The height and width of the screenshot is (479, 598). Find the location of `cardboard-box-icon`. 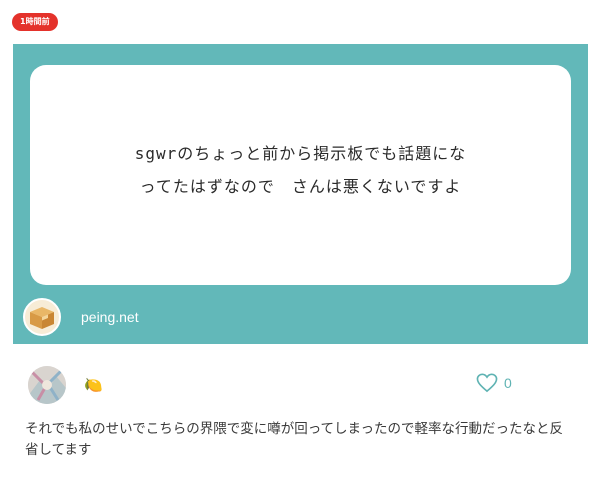

cardboard-box-icon is located at coordinates (42, 317).